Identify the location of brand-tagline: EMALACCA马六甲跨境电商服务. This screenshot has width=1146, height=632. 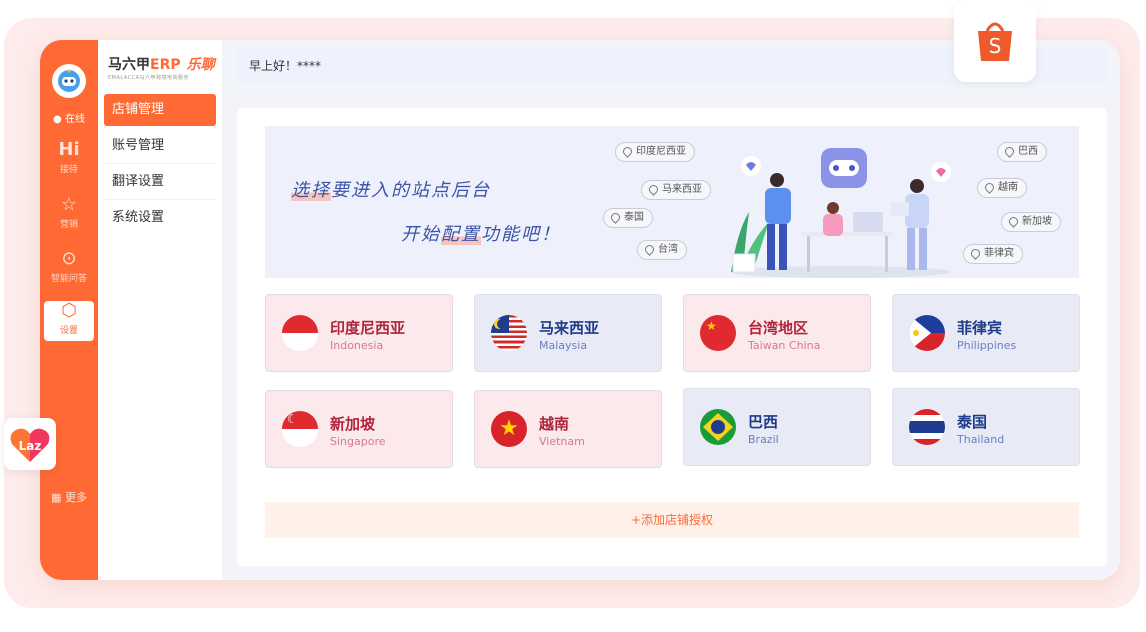
(149, 78).